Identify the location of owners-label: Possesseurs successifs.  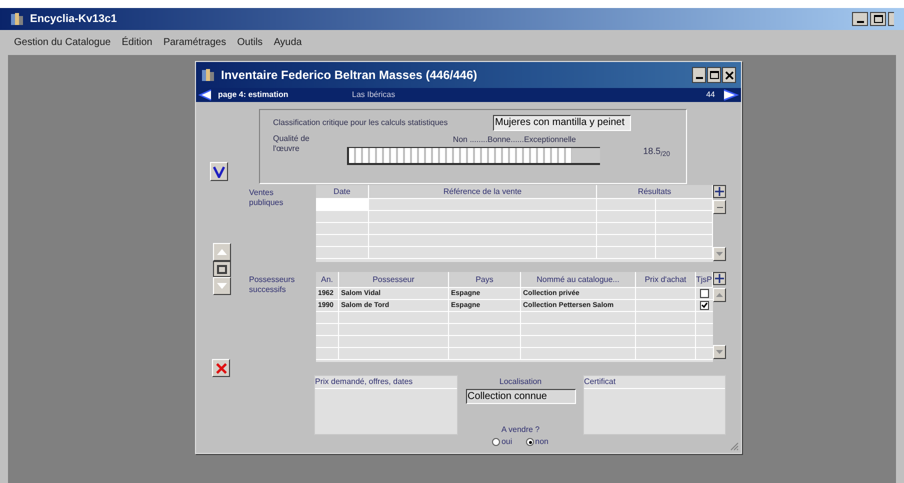
(272, 285).